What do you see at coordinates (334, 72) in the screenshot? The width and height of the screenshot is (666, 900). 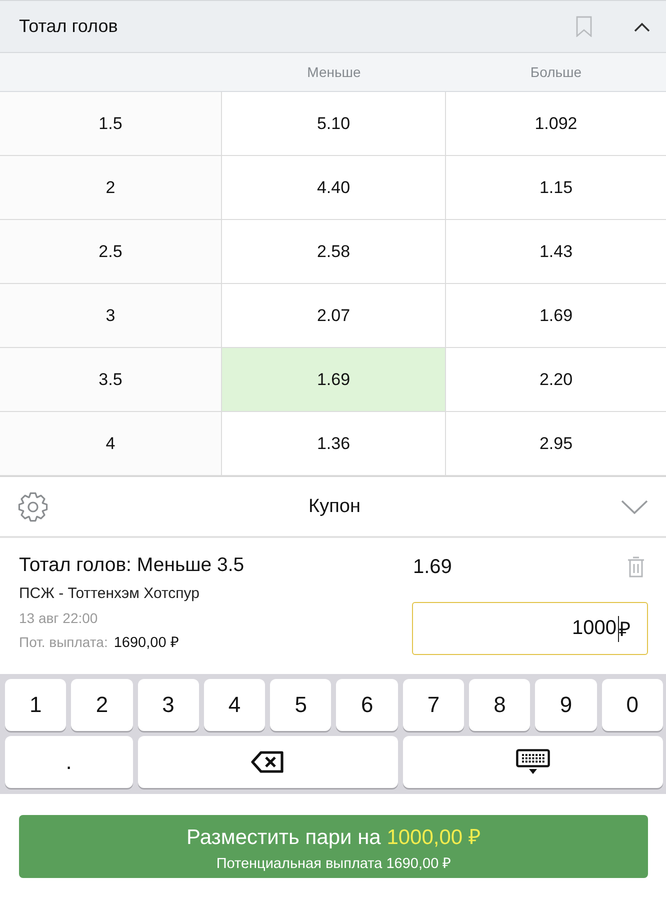 I see `column-header: Меньше` at bounding box center [334, 72].